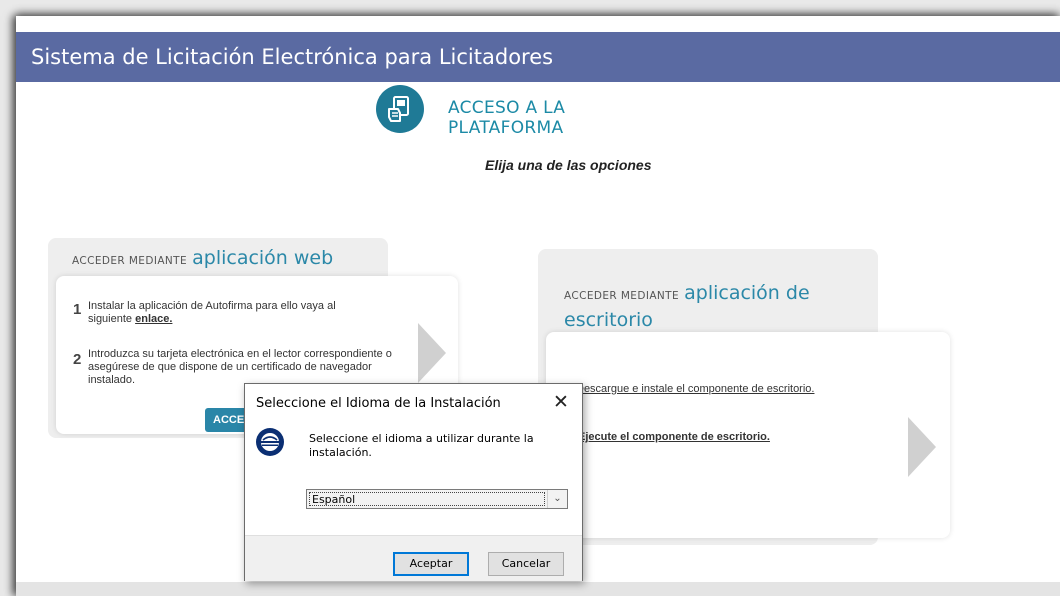 This screenshot has height=596, width=1060. Describe the element at coordinates (568, 165) in the screenshot. I see `choose-option-subtitle: Elija una de las opciones` at that location.